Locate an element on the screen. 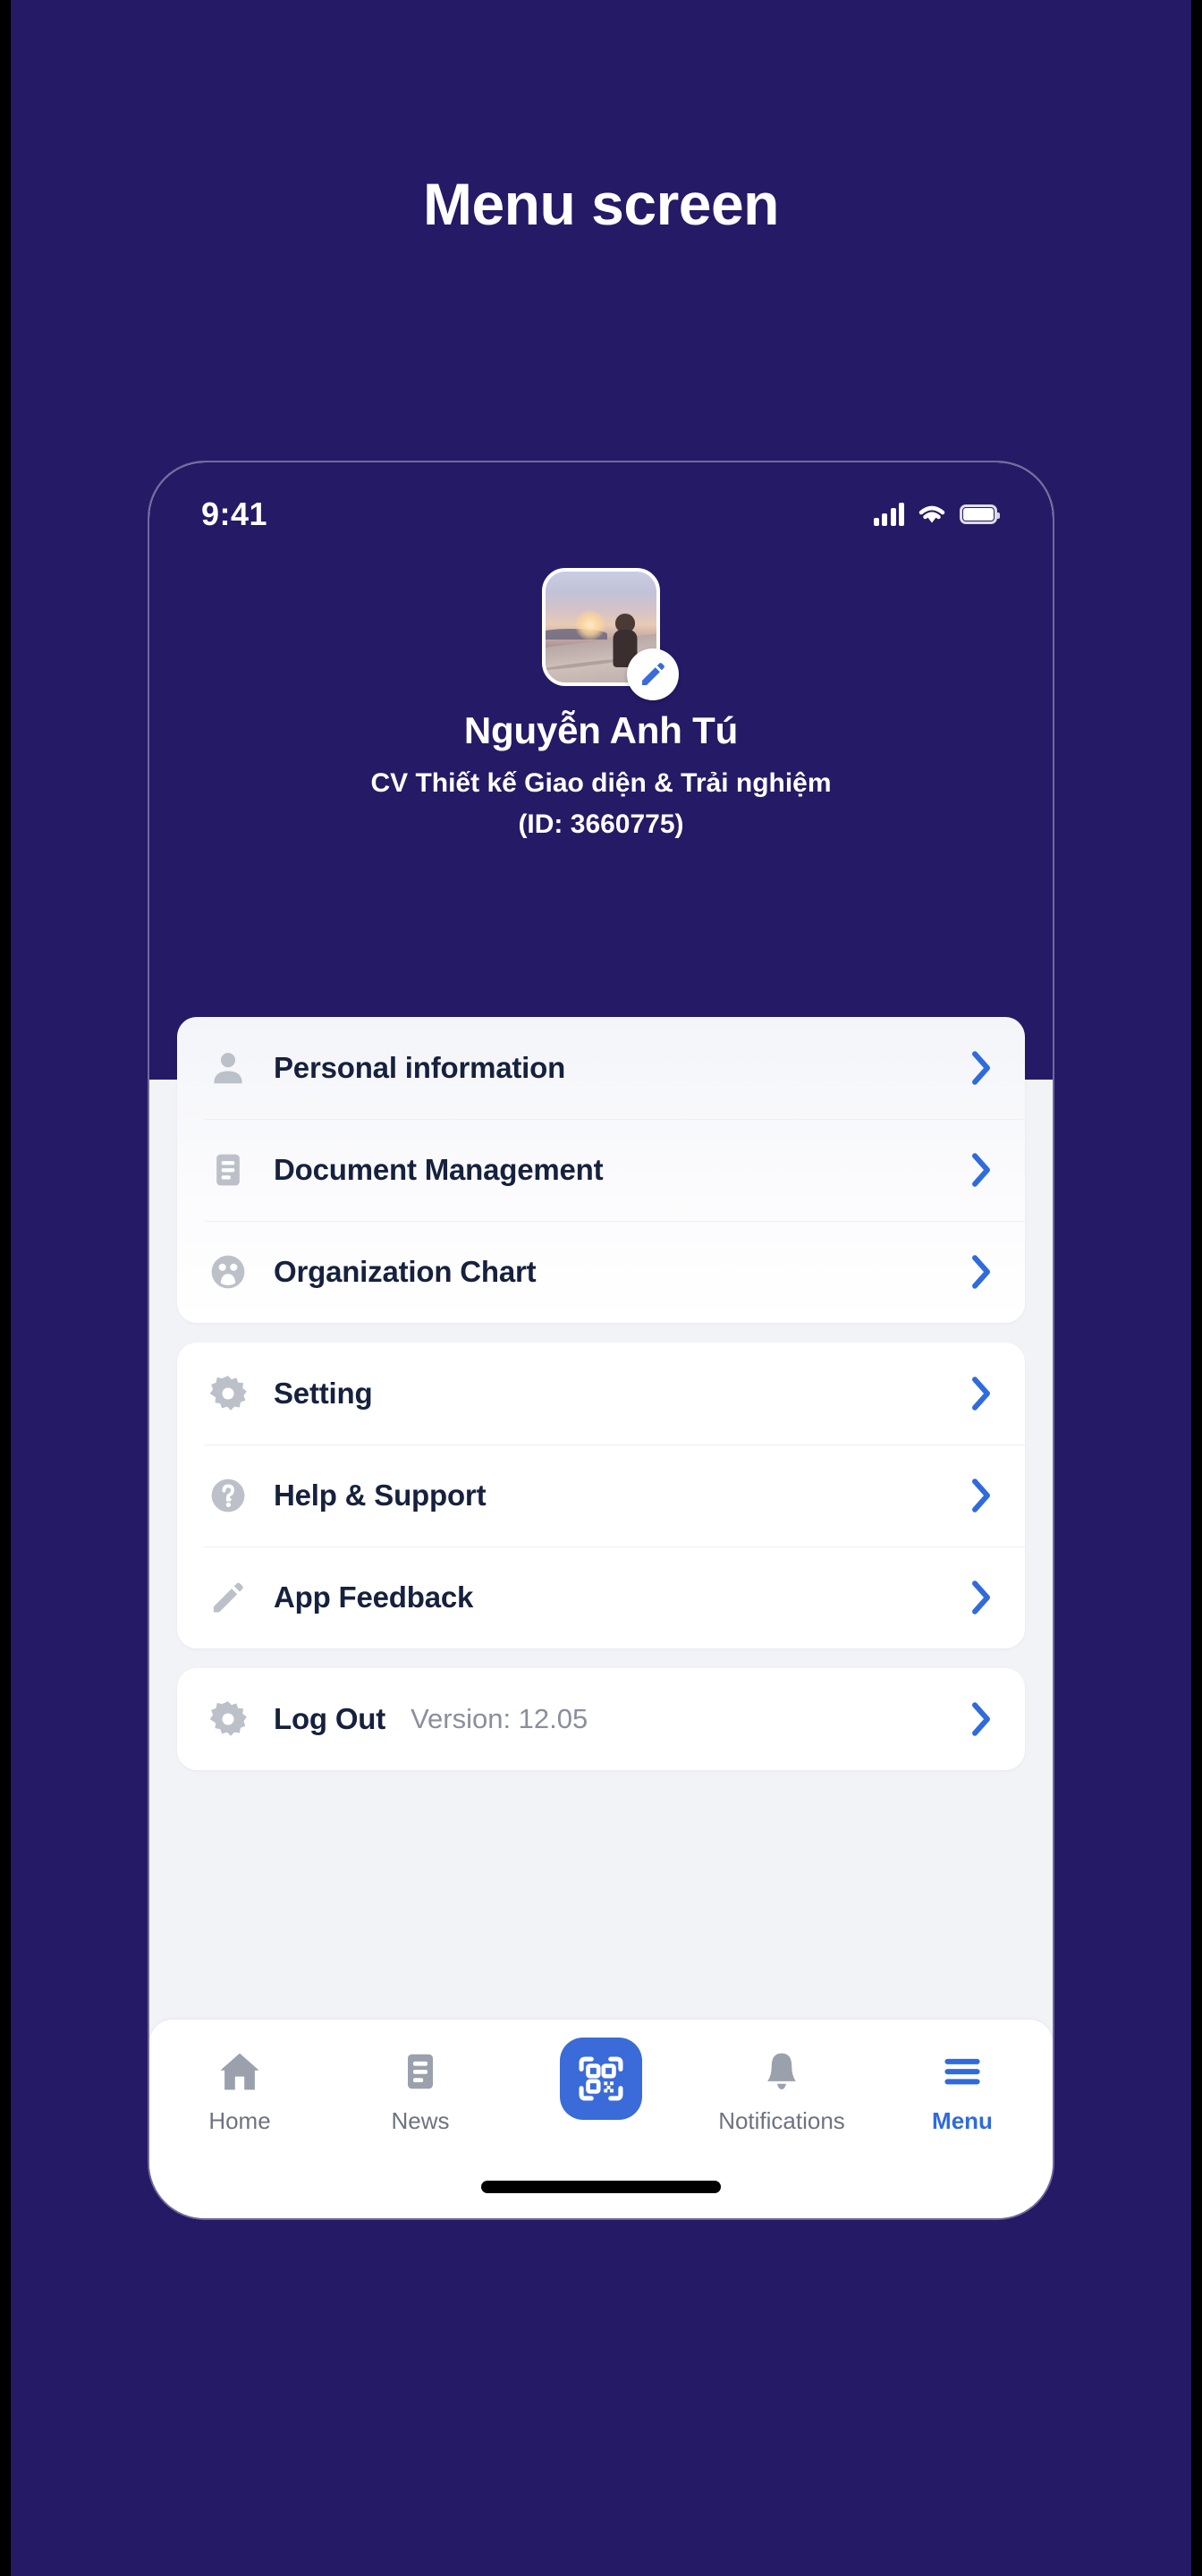  home-icon is located at coordinates (239, 2071).